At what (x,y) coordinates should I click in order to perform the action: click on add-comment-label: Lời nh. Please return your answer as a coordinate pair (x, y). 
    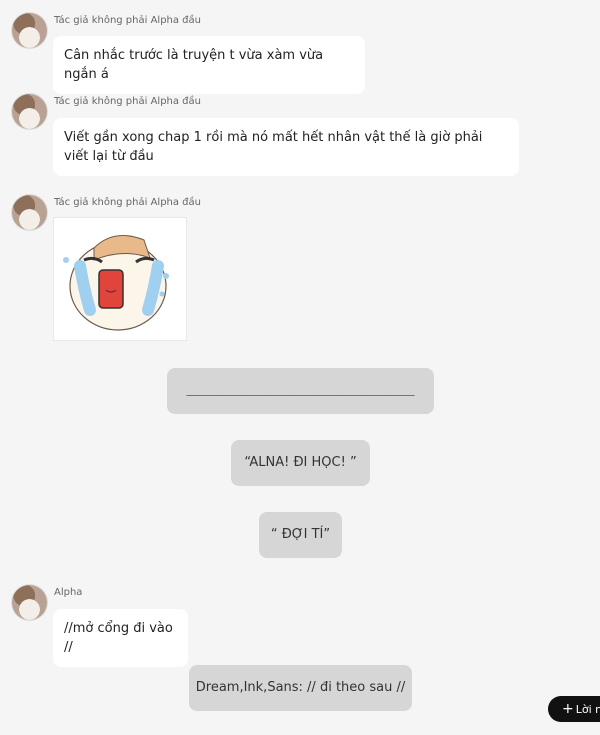
    Looking at the image, I should click on (587, 709).